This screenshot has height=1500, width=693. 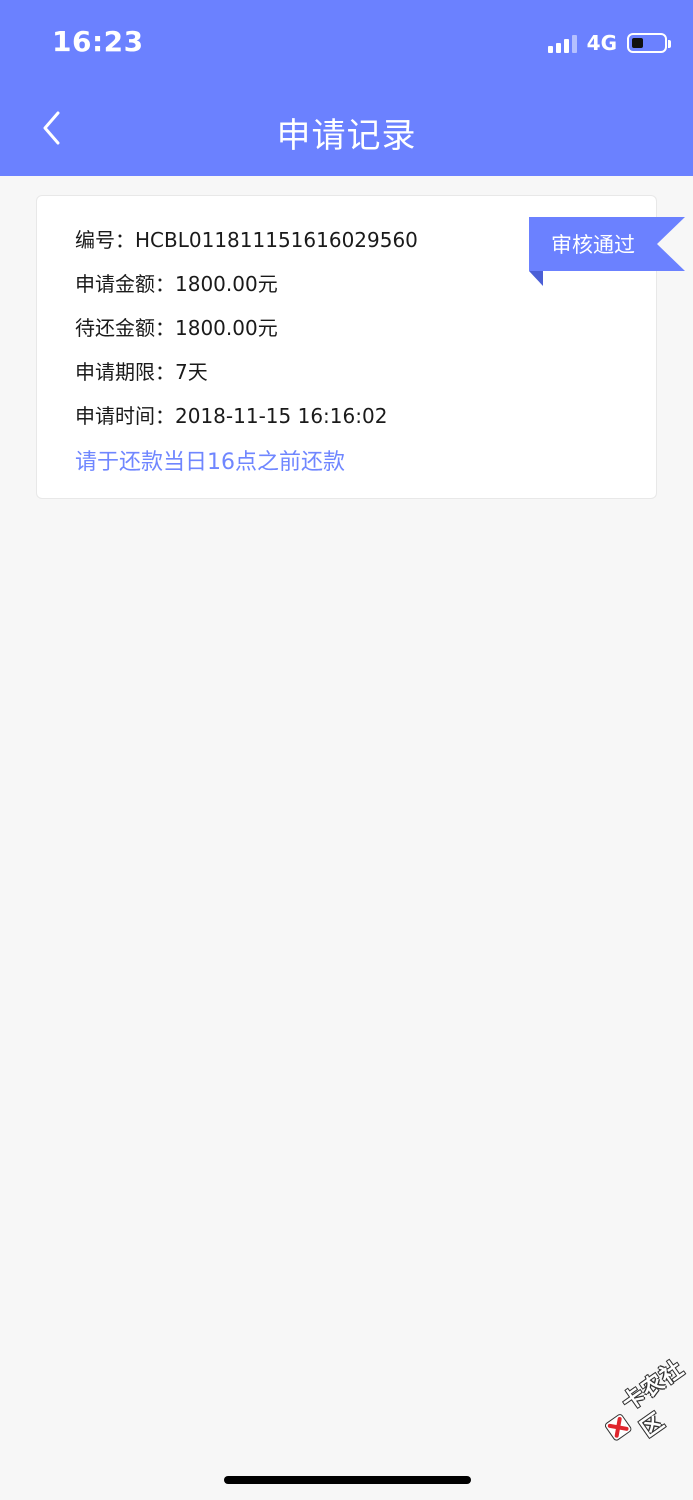 I want to click on apply-term-label: 申请期限：, so click(x=125, y=372).